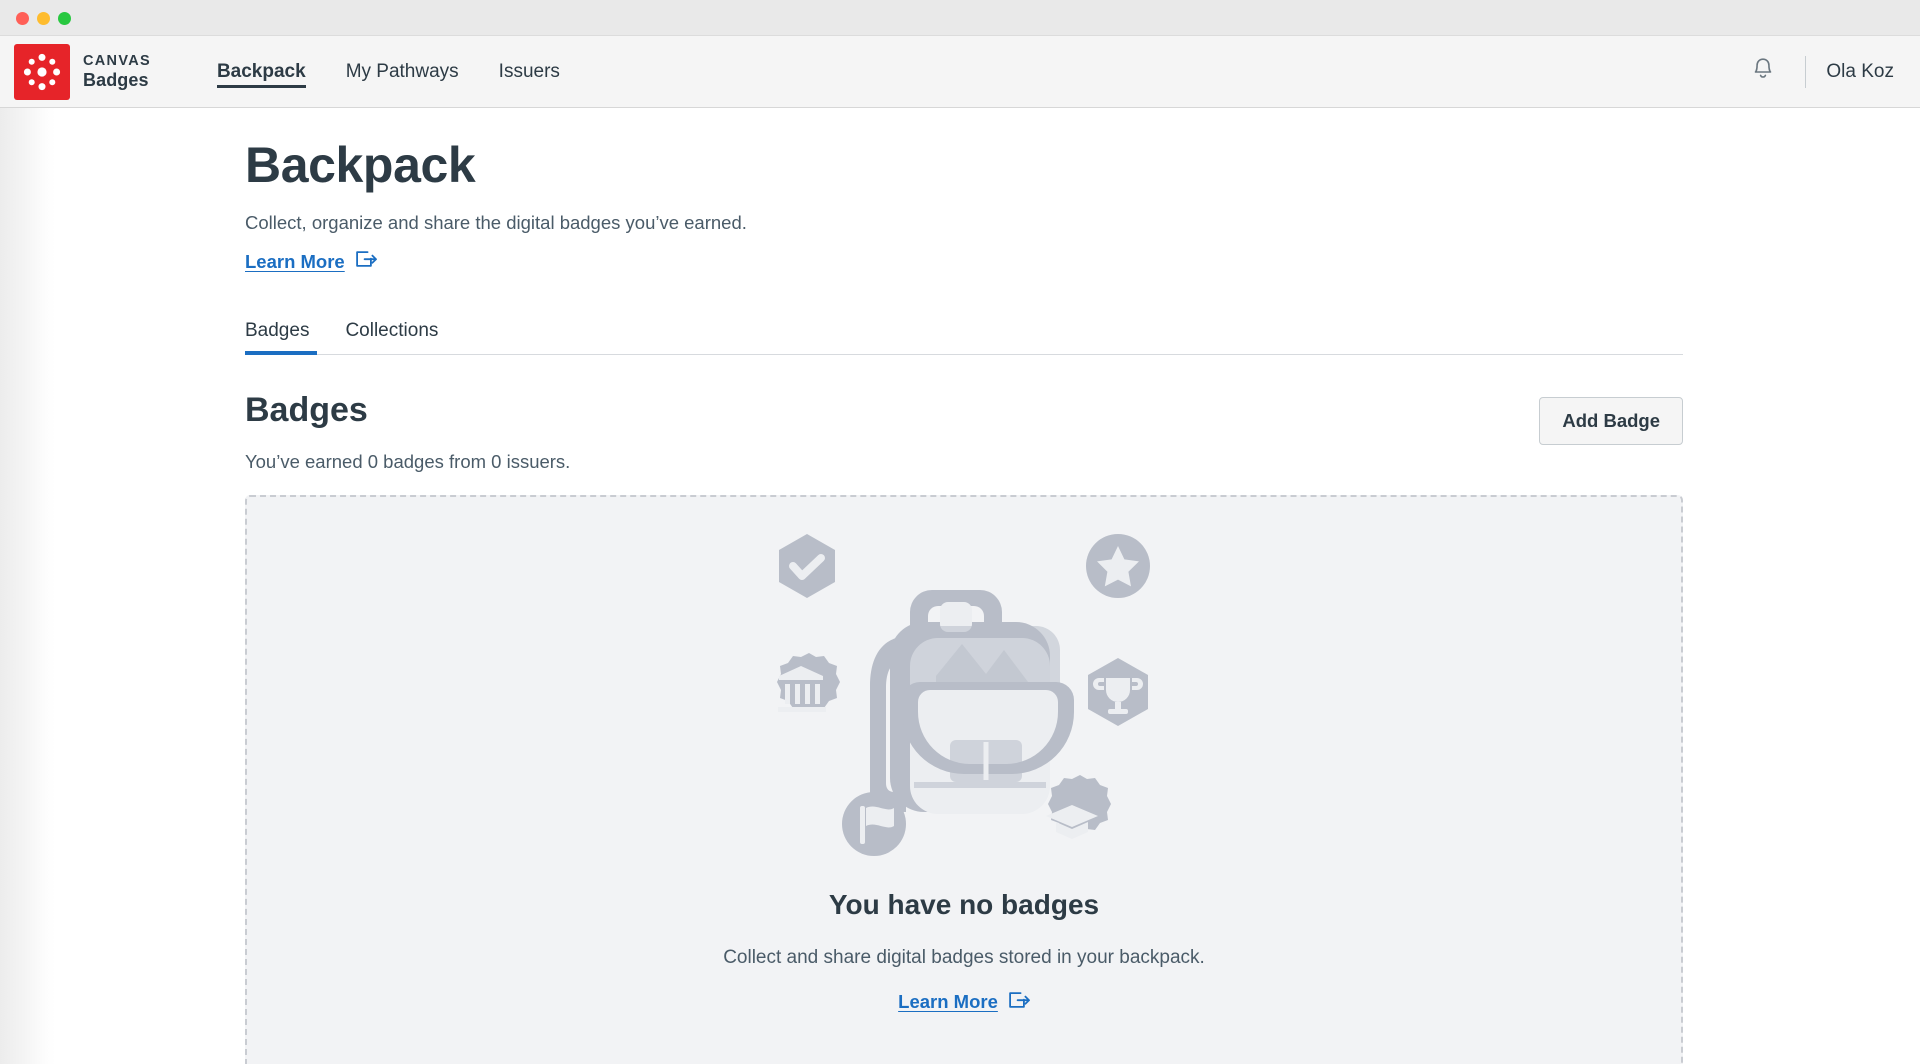  What do you see at coordinates (1817, 72) in the screenshot?
I see `header-right-actions: Ola Koz` at bounding box center [1817, 72].